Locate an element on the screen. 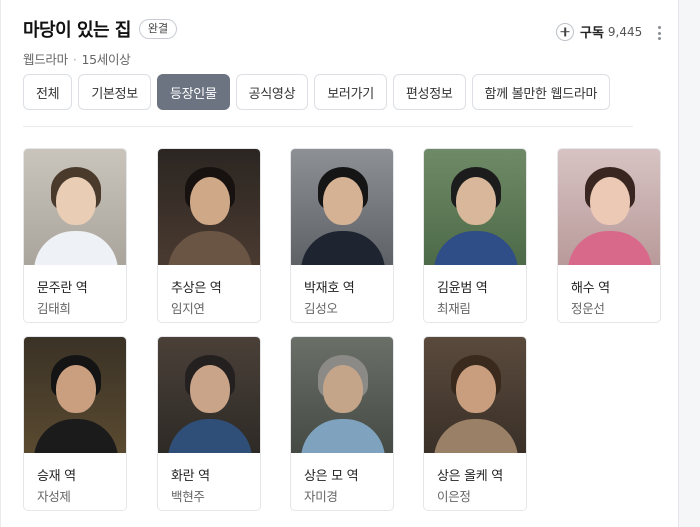  role-name: 문주란 역 is located at coordinates (62, 288).